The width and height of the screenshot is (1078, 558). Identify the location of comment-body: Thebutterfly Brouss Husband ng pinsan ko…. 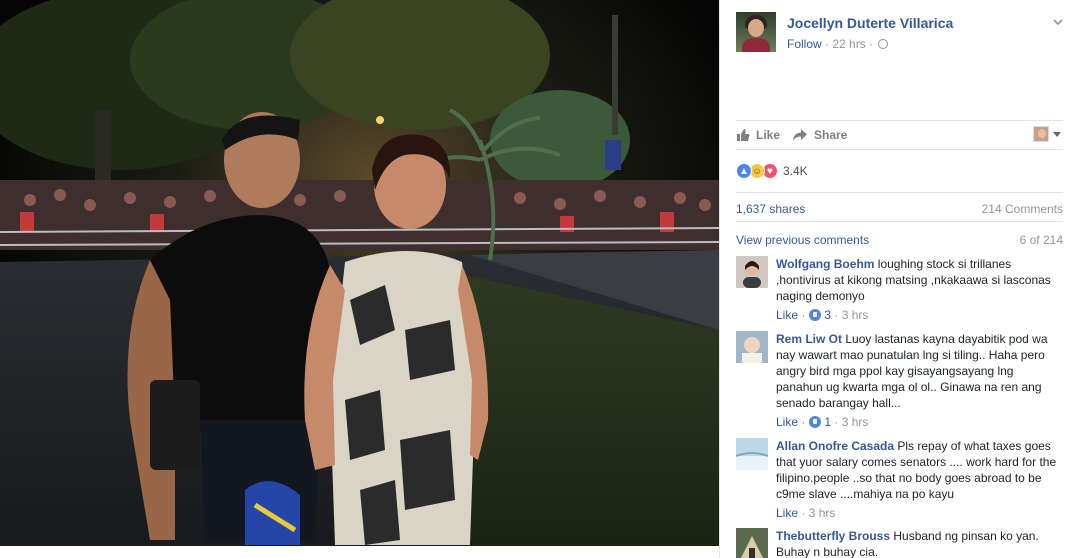
(919, 543).